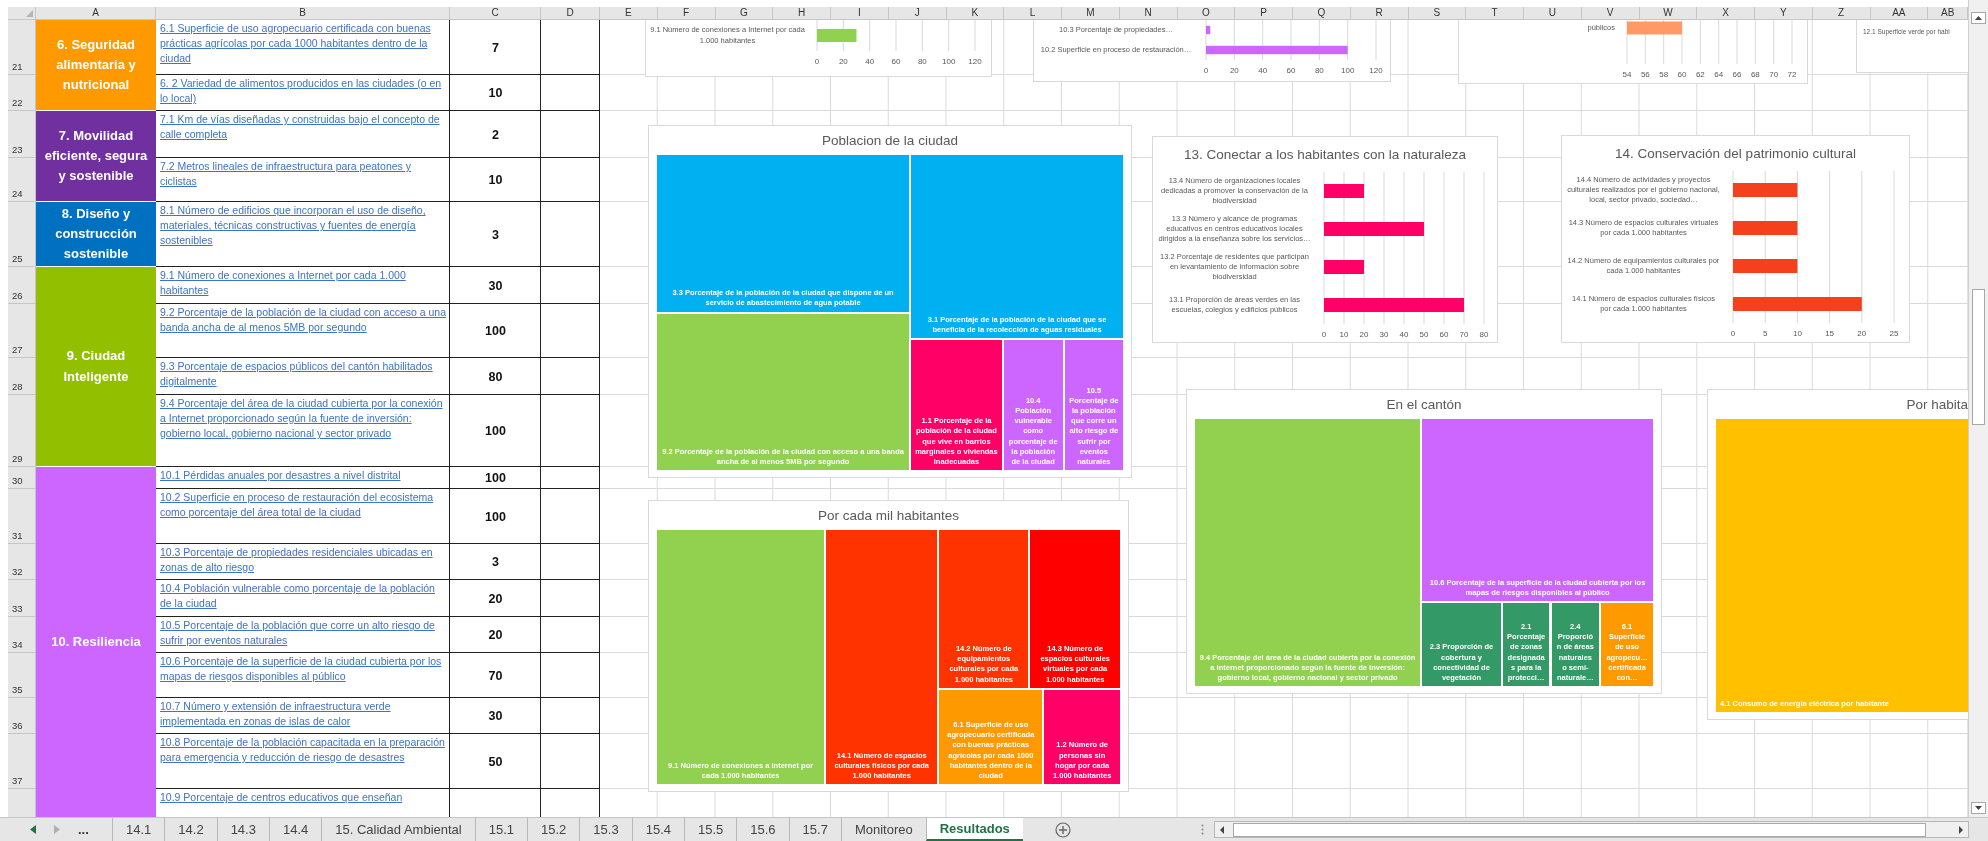 The width and height of the screenshot is (1988, 841). Describe the element at coordinates (1668, 13) in the screenshot. I see `column-header: W` at that location.